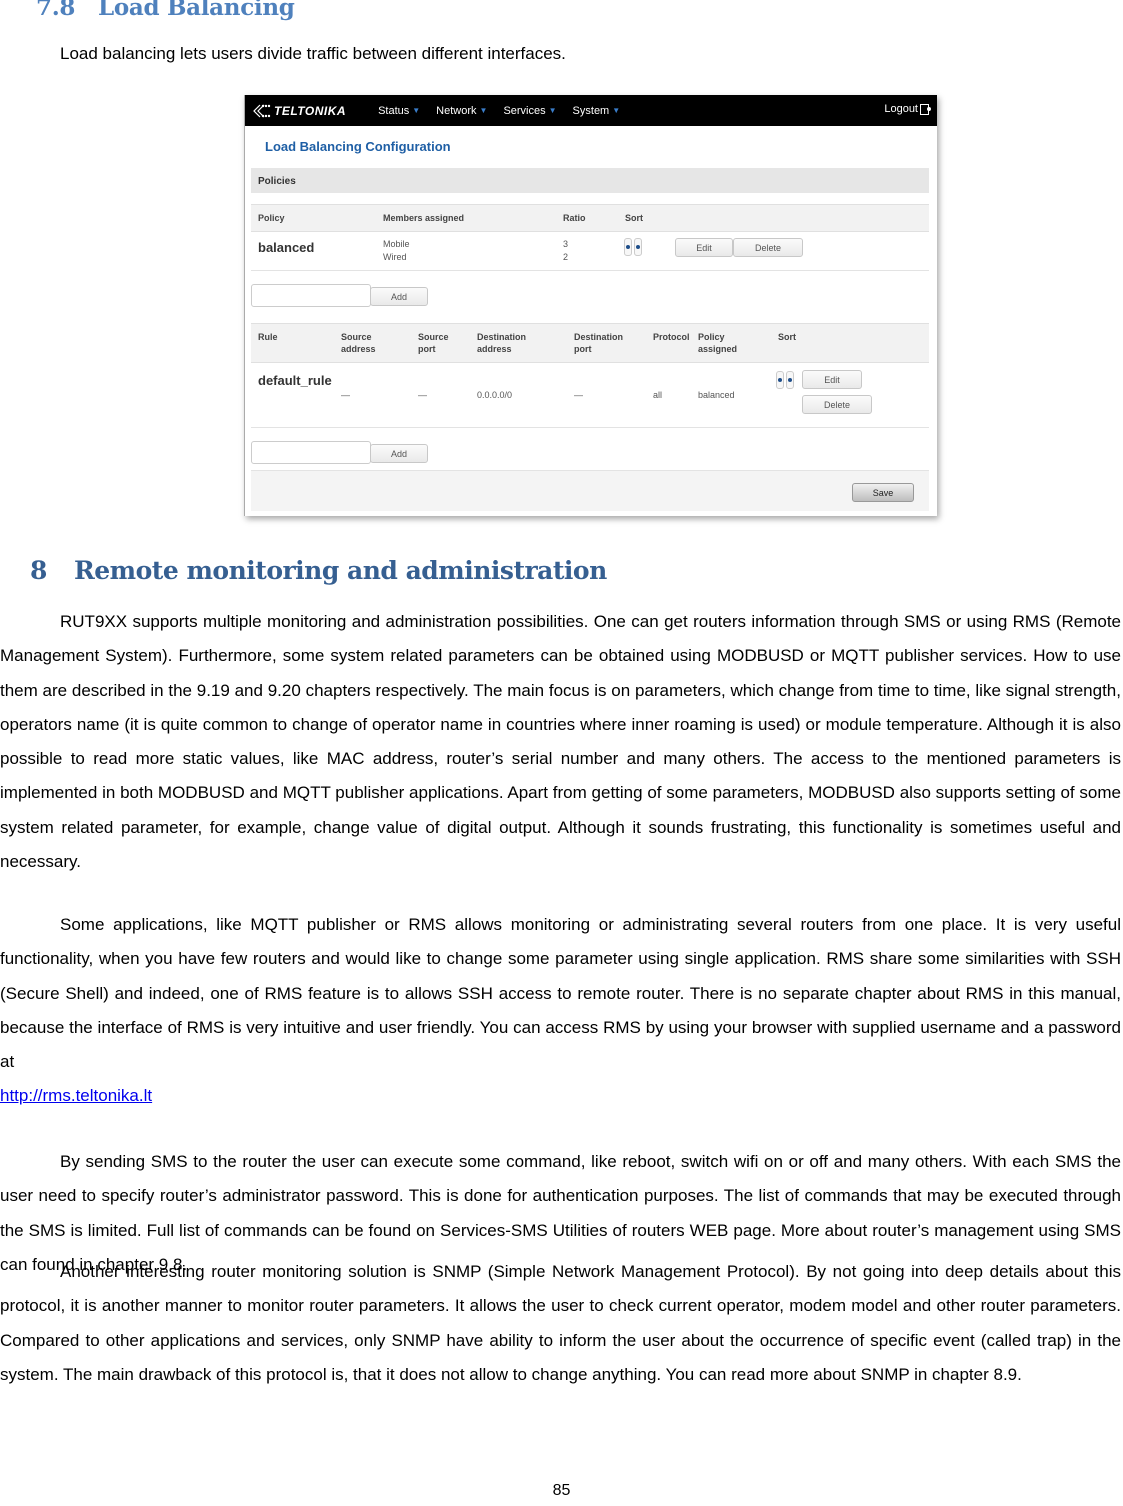 This screenshot has width=1123, height=1506. Describe the element at coordinates (560, 1096) in the screenshot. I see `rms-link-line: http://rms.teltonika.lt` at that location.